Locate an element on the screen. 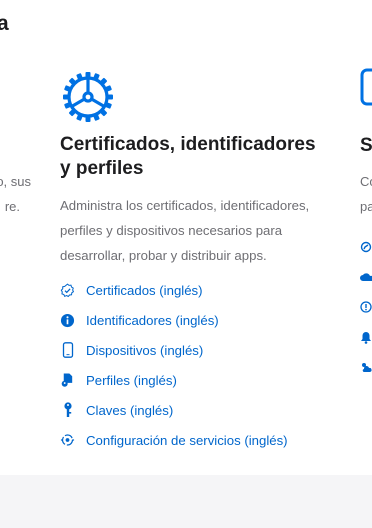 The width and height of the screenshot is (372, 528). footer-band is located at coordinates (186, 501).